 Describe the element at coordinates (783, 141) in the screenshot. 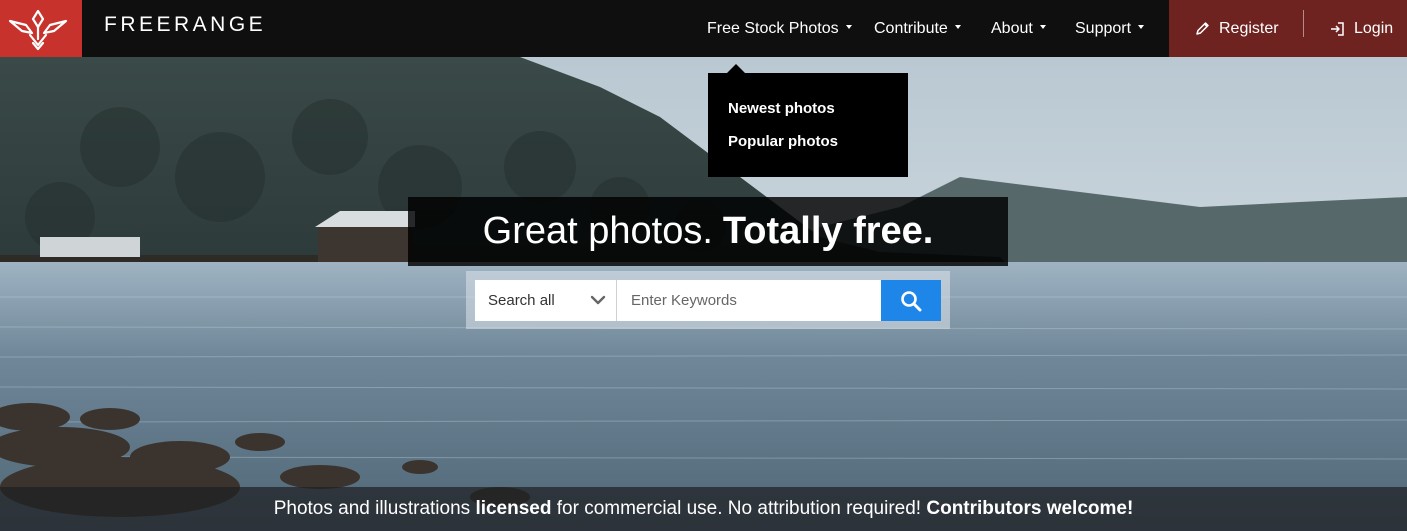

I see `dropdown-item-popular-photos: Popular photos` at that location.